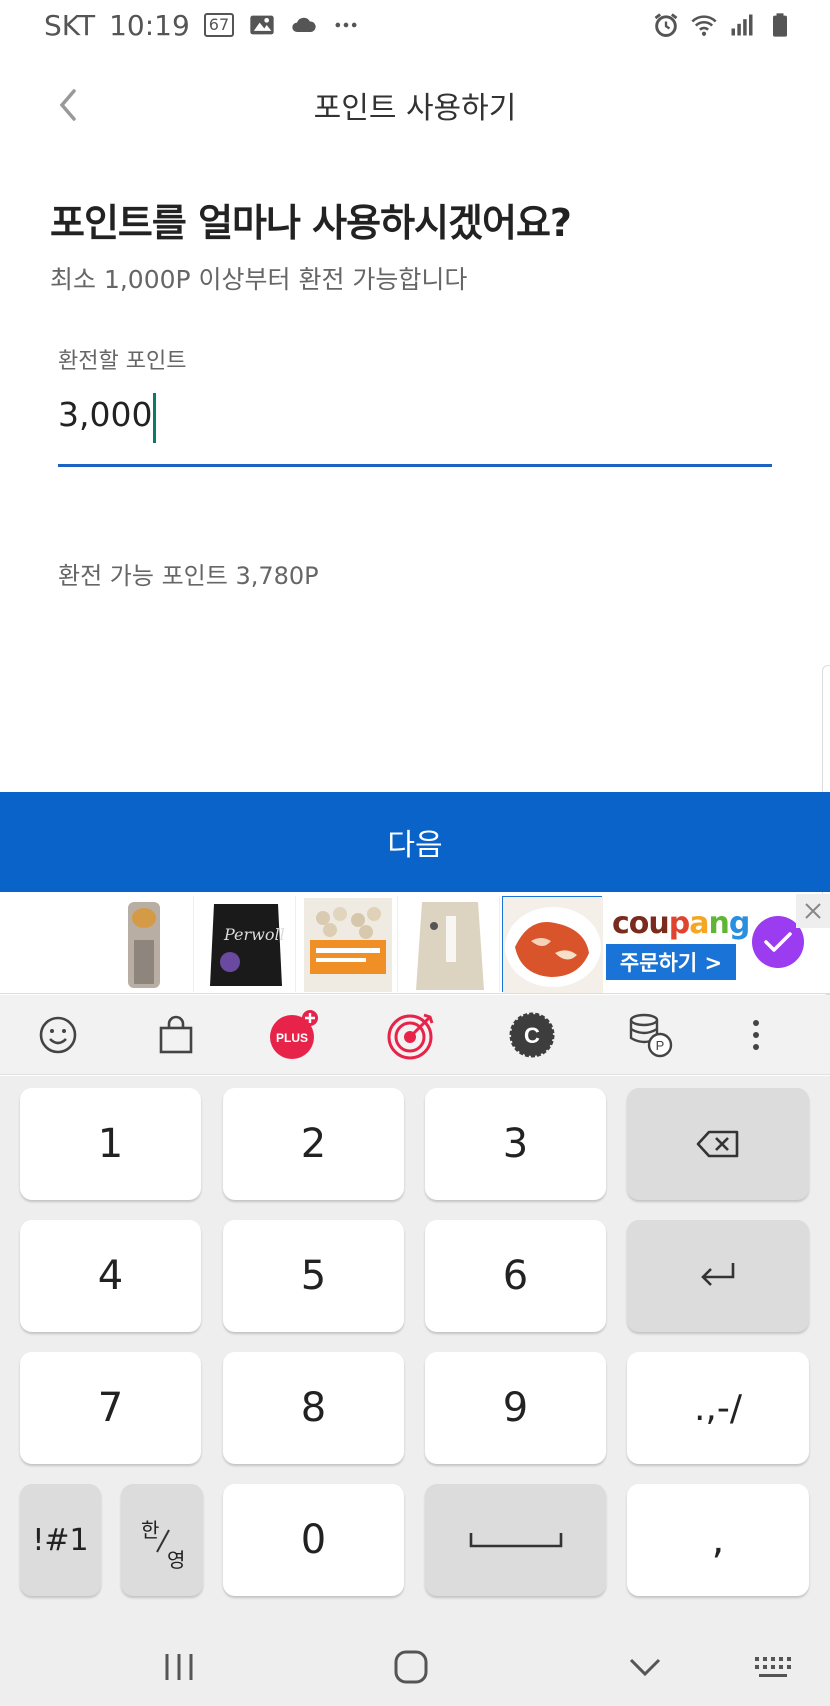 The width and height of the screenshot is (830, 1706). I want to click on backspace-key, so click(718, 1144).